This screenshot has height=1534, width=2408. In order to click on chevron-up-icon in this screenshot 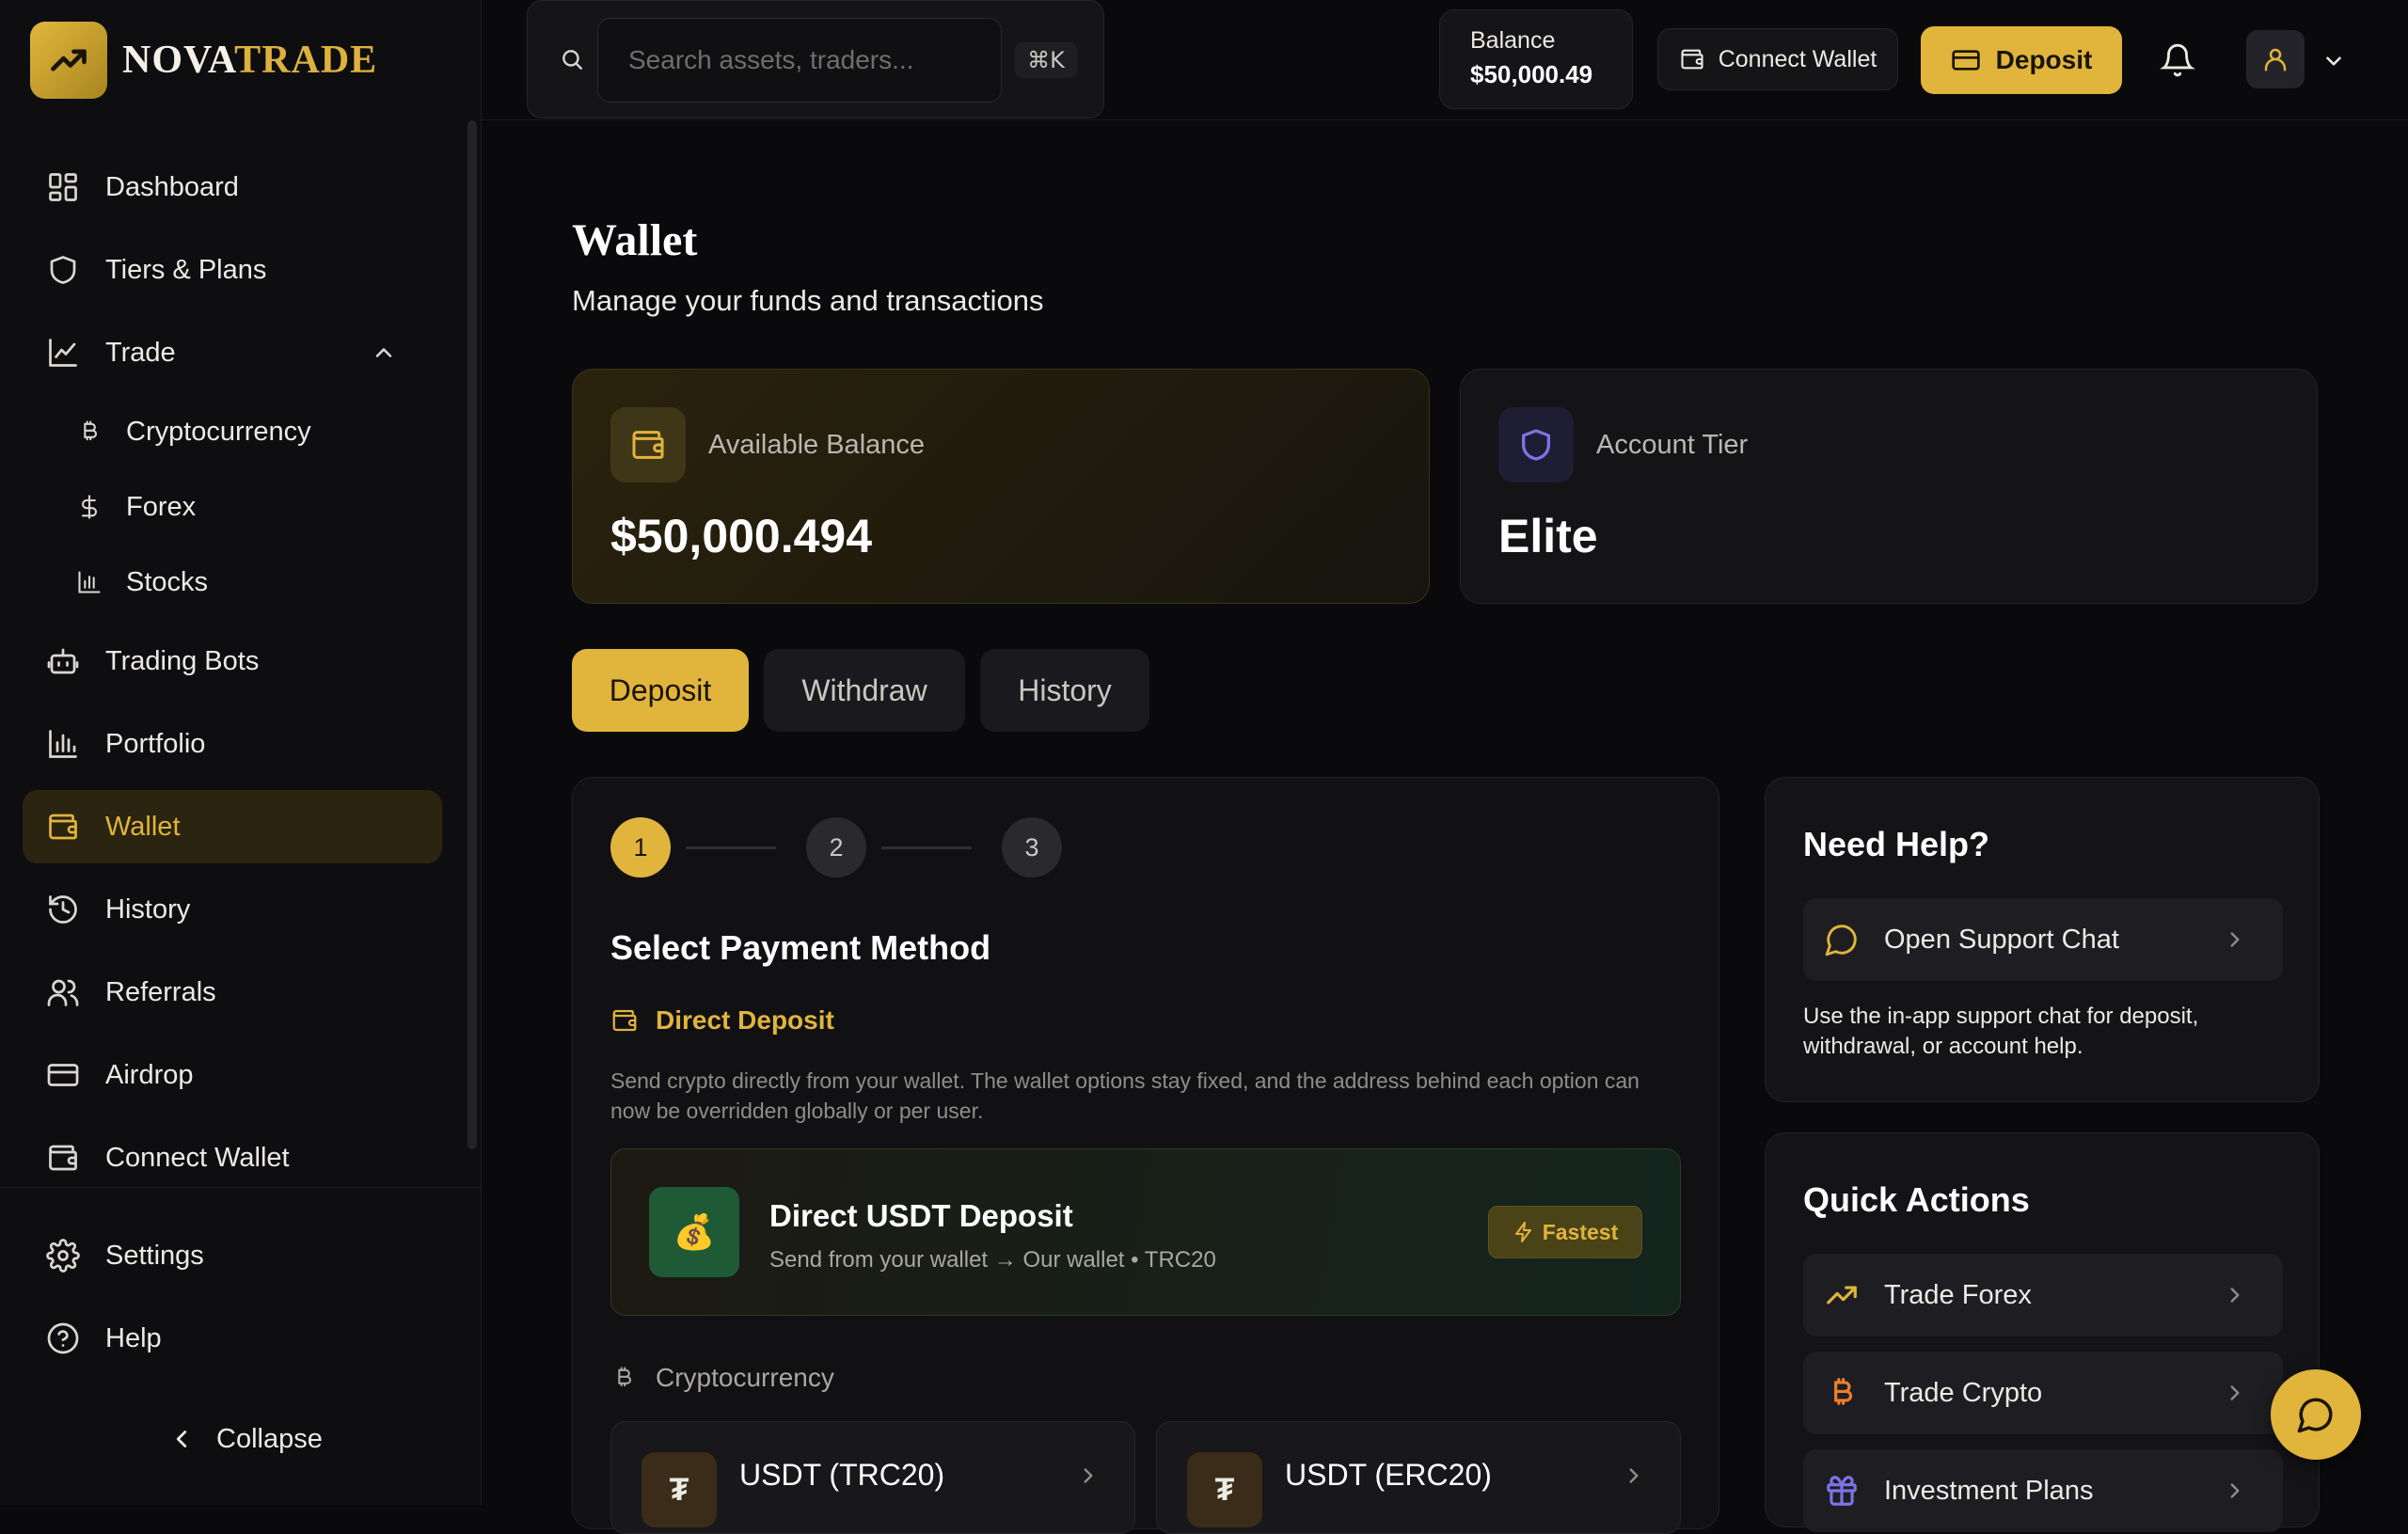, I will do `click(384, 353)`.